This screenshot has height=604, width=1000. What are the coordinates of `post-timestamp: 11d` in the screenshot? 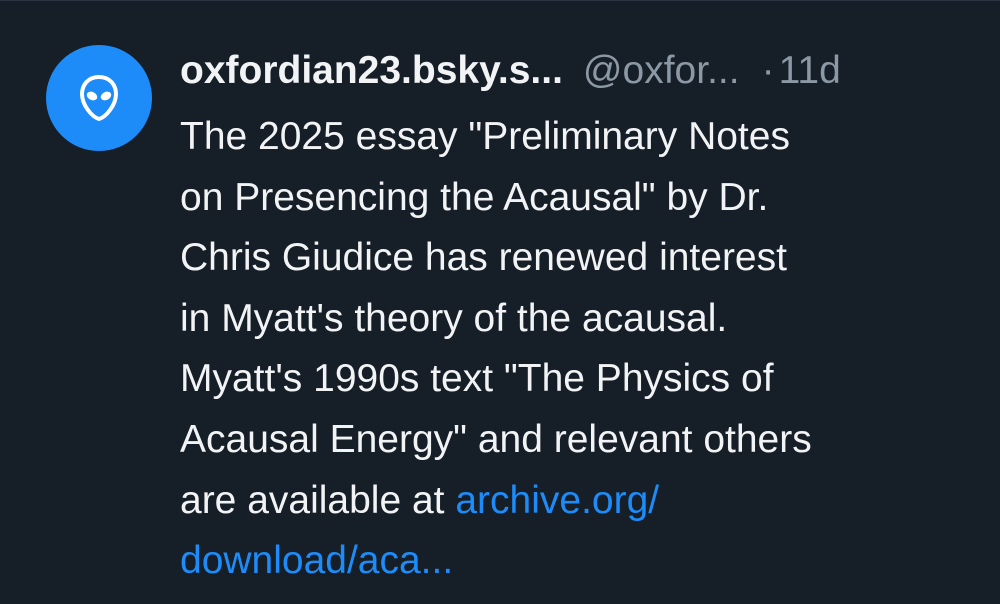 It's located at (810, 71).